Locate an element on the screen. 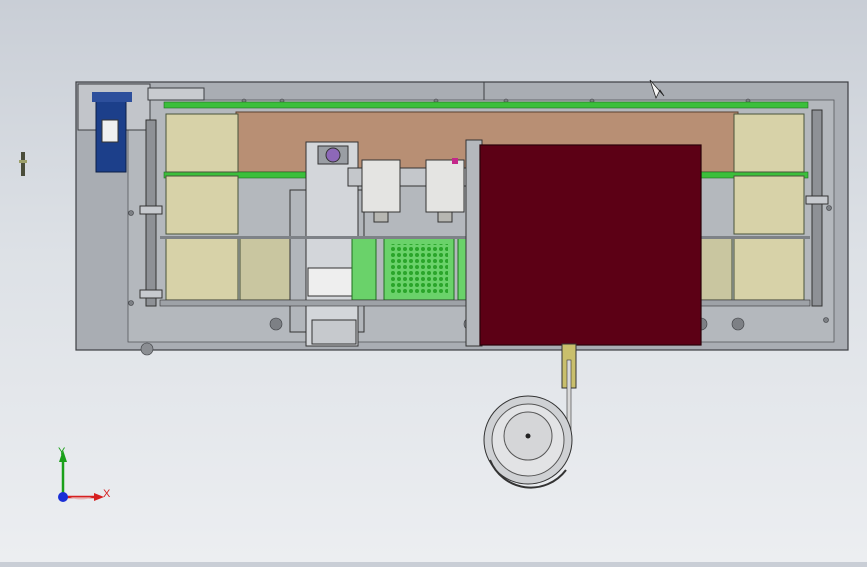 The height and width of the screenshot is (567, 867). loose-screw-part is located at coordinates (23, 164).